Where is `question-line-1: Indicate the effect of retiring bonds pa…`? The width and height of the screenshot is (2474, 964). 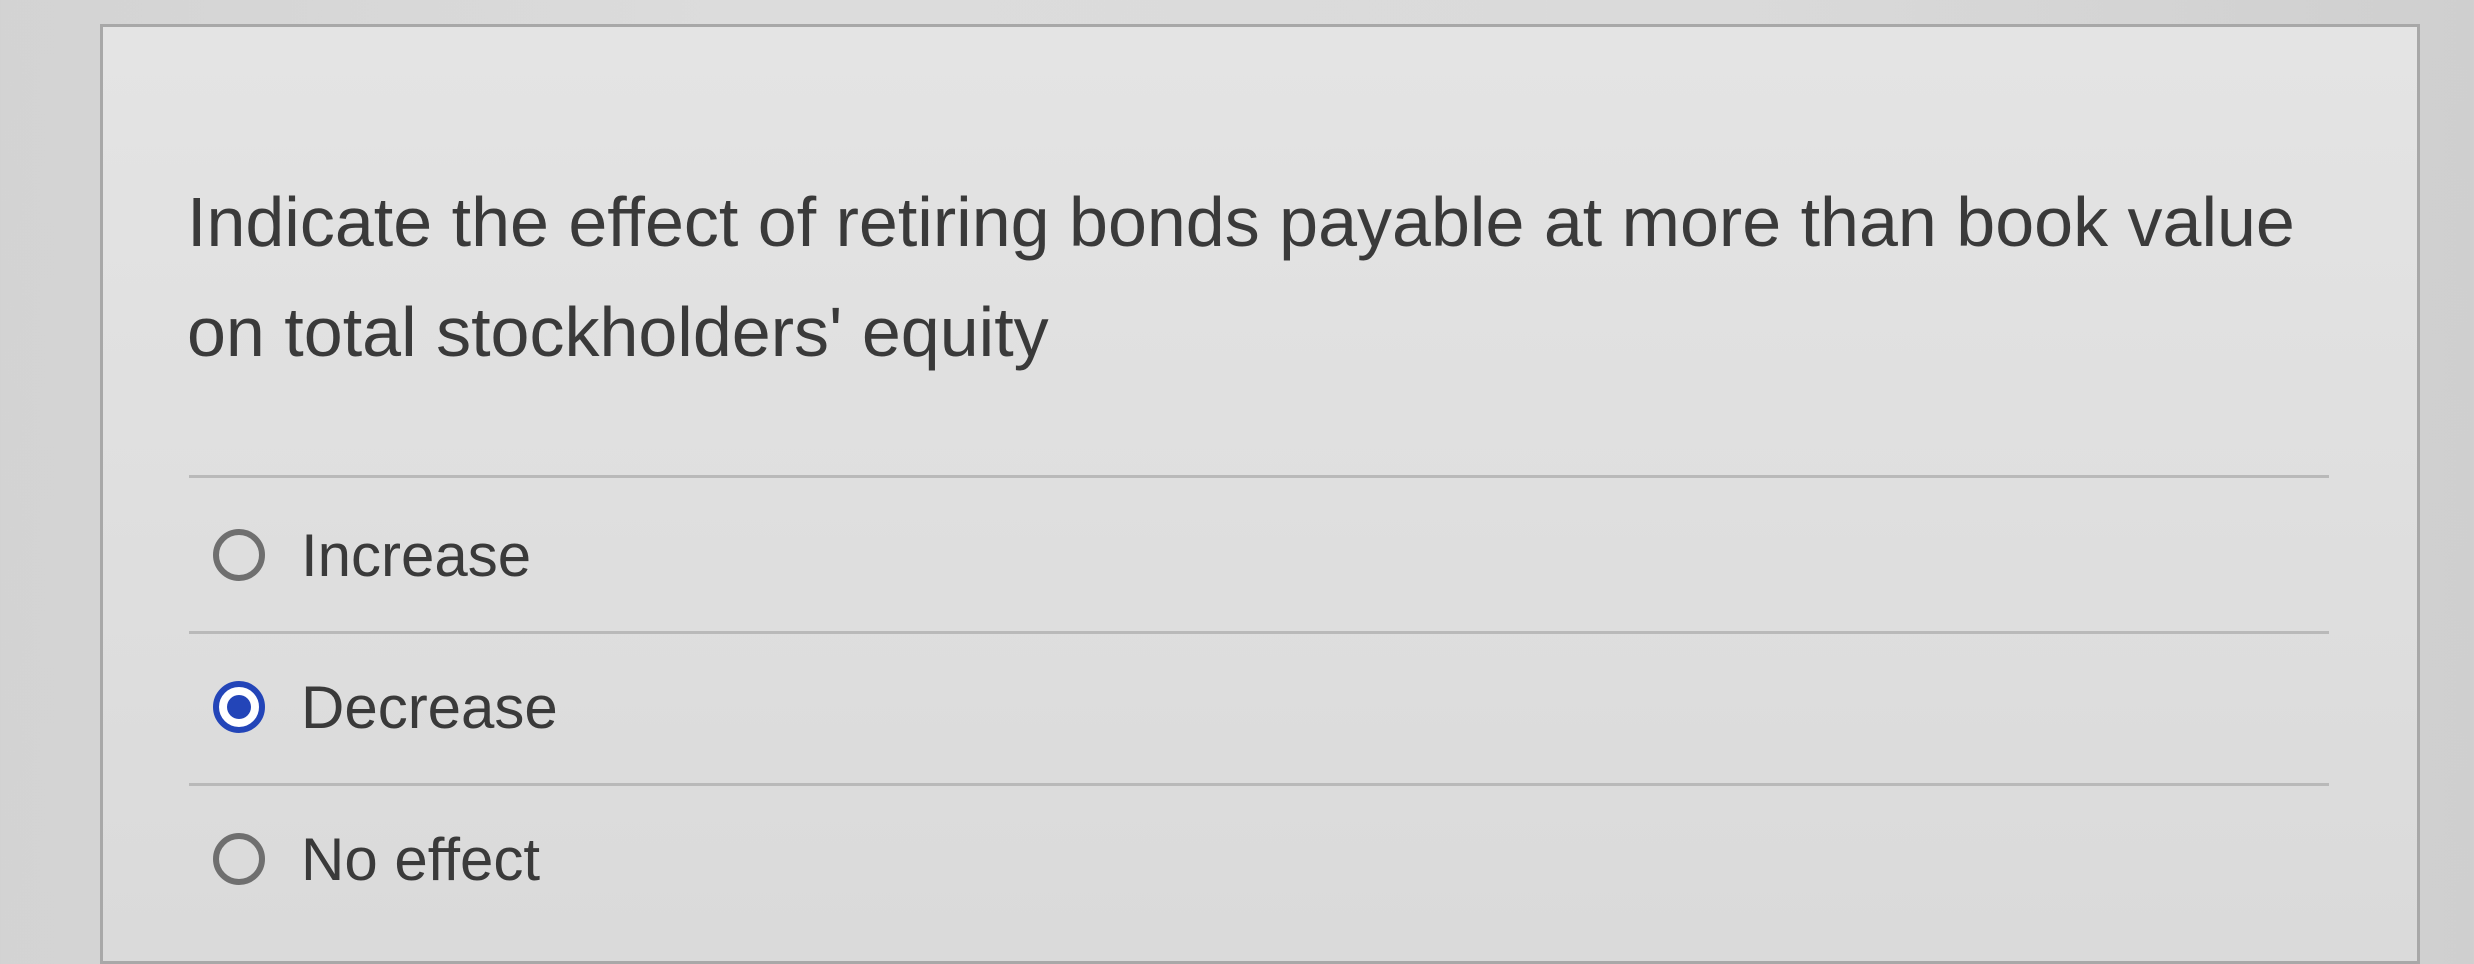 question-line-1: Indicate the effect of retiring bonds pa… is located at coordinates (1241, 222).